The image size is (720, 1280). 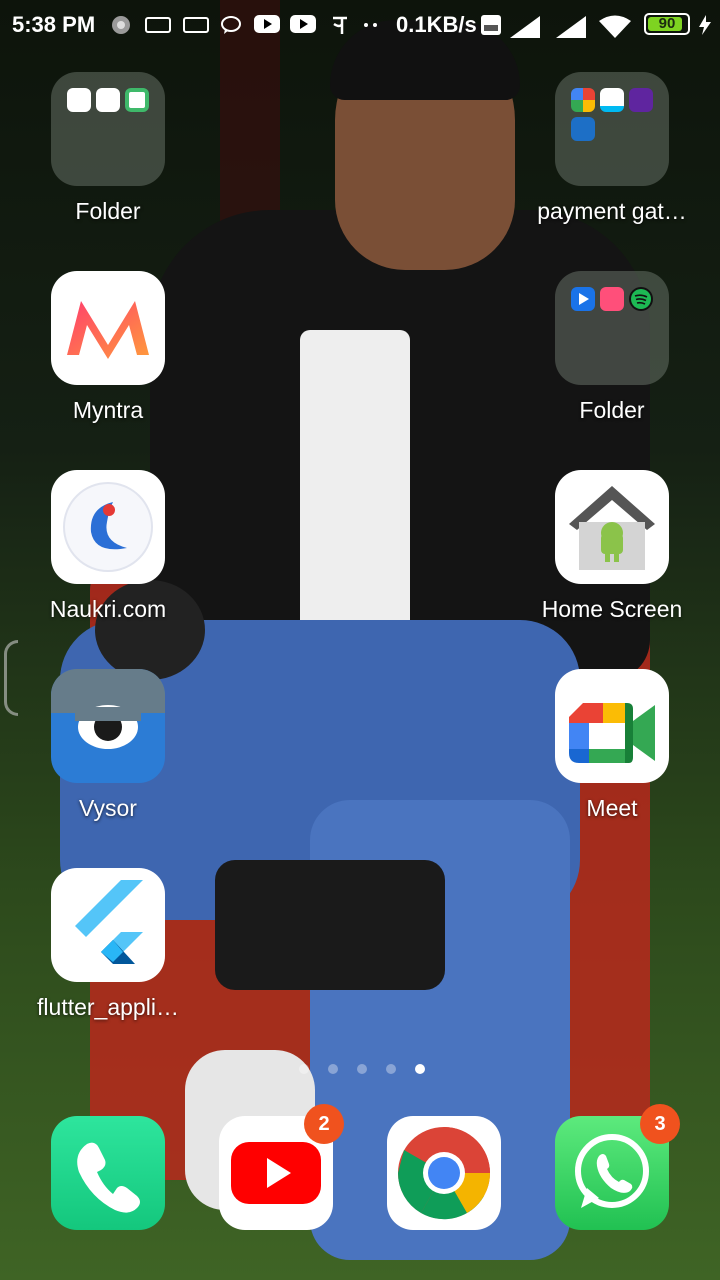 I want to click on chrome-app, so click(x=444, y=1173).